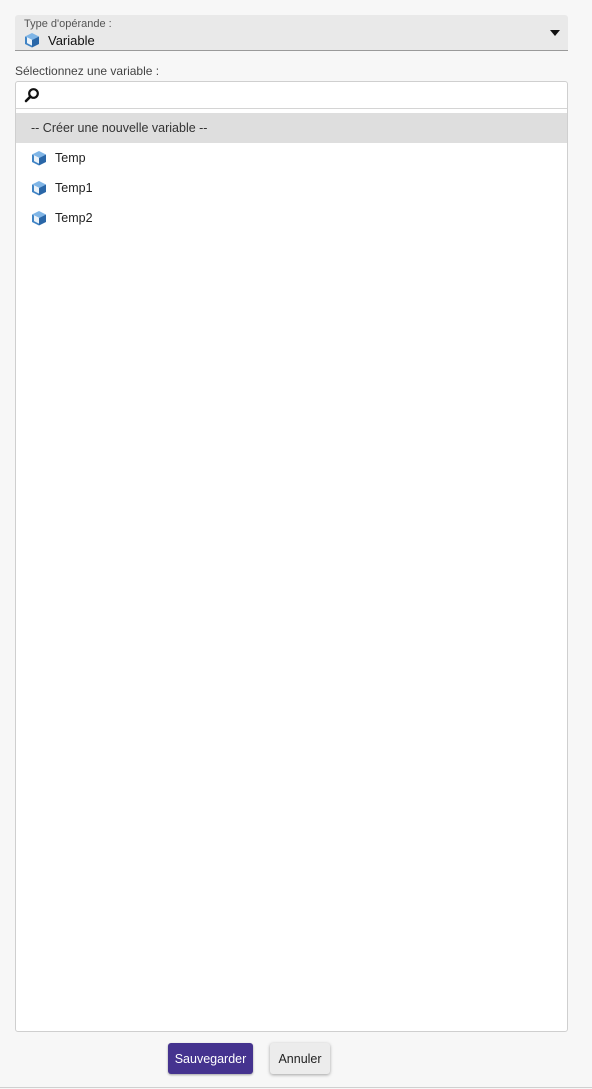 This screenshot has width=592, height=1089. What do you see at coordinates (291, 33) in the screenshot?
I see `operand-type-dropdown: Type d'opérande : Variable` at bounding box center [291, 33].